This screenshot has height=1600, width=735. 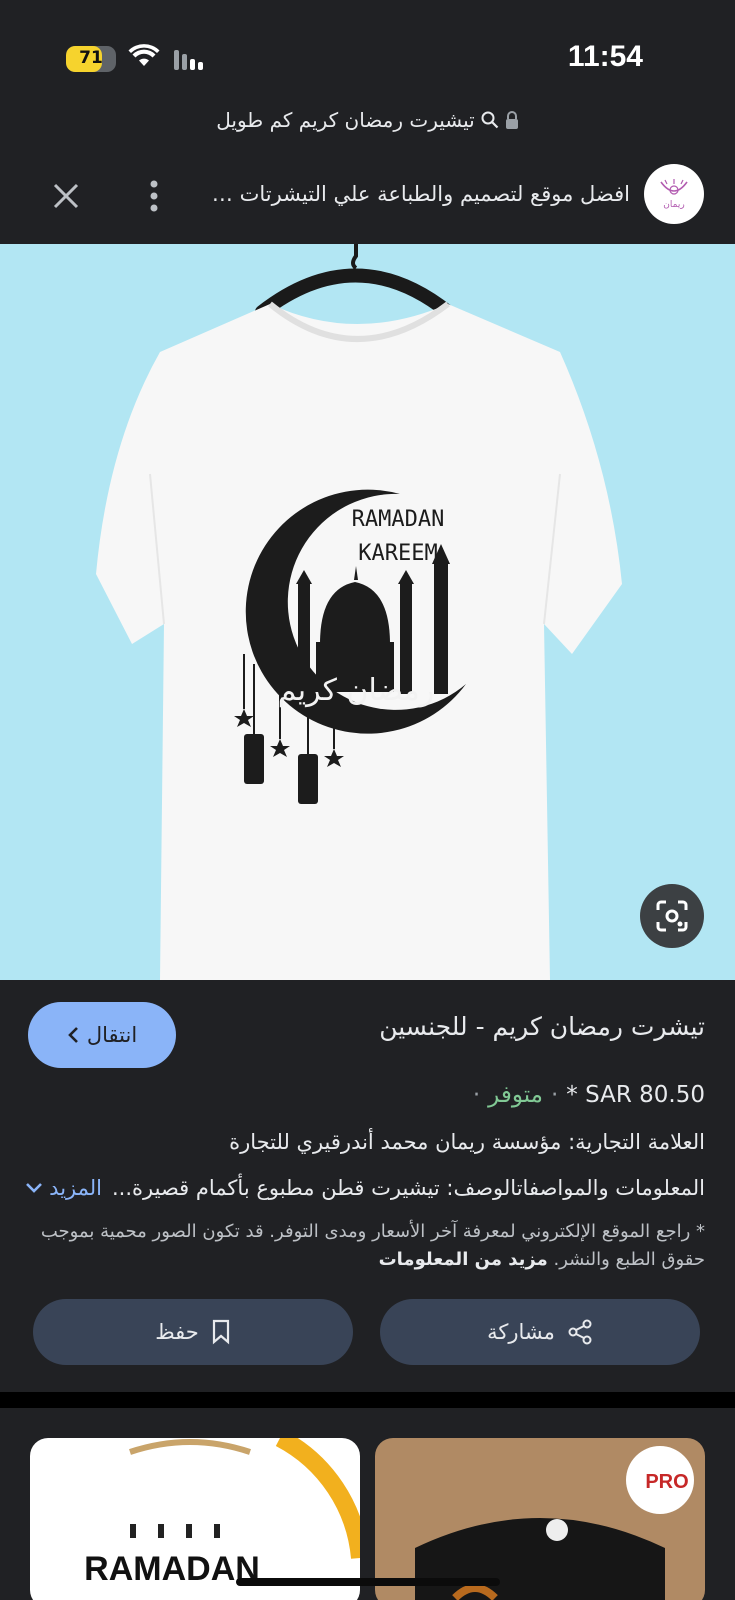 I want to click on lens-button, so click(x=672, y=916).